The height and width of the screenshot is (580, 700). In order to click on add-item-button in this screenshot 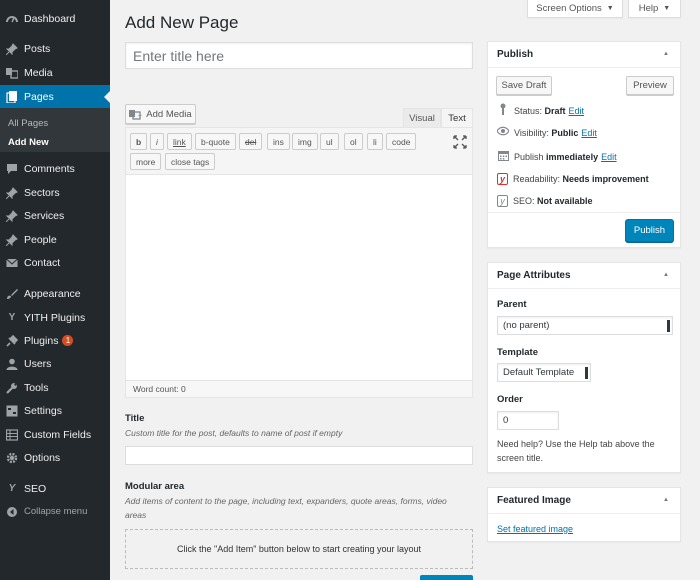, I will do `click(446, 577)`.